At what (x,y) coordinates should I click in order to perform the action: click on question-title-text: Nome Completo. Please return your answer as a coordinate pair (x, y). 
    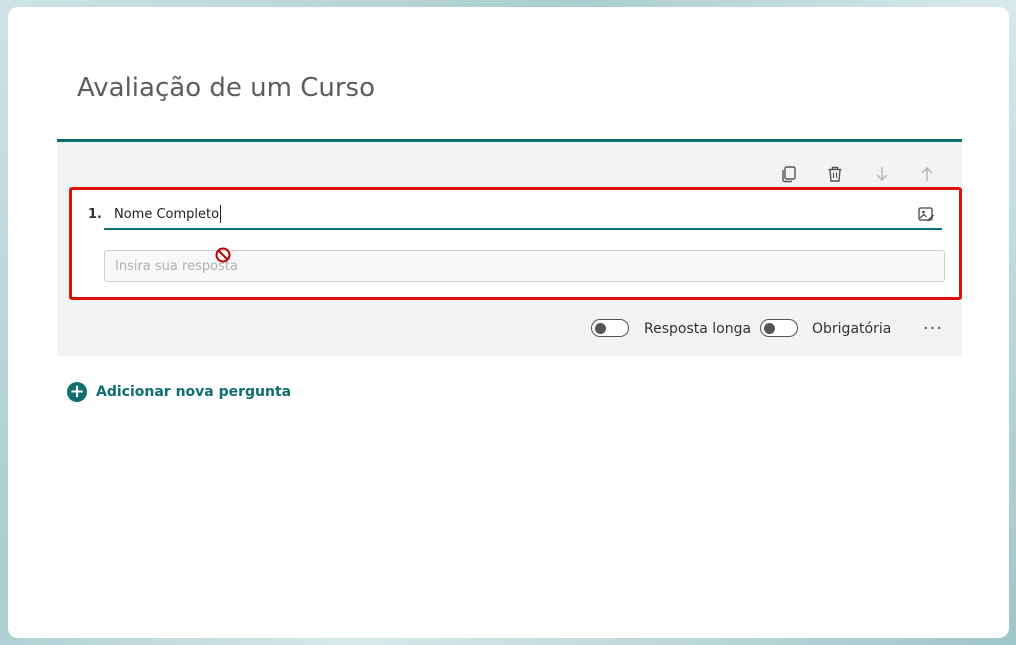
    Looking at the image, I should click on (167, 214).